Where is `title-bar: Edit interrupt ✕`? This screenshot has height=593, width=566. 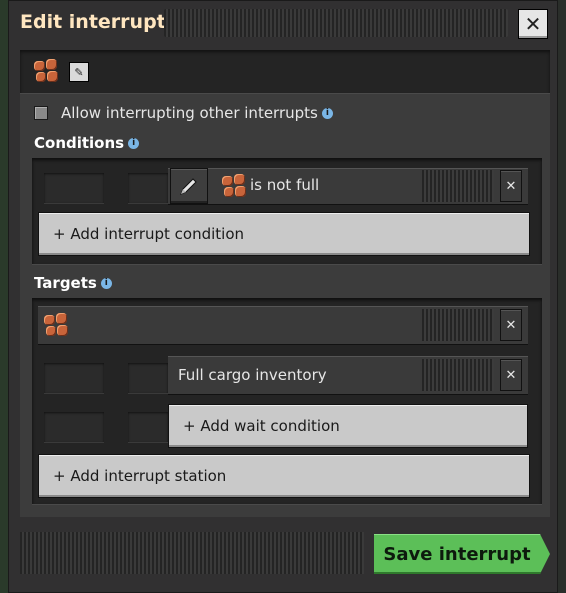 title-bar: Edit interrupt ✕ is located at coordinates (283, 23).